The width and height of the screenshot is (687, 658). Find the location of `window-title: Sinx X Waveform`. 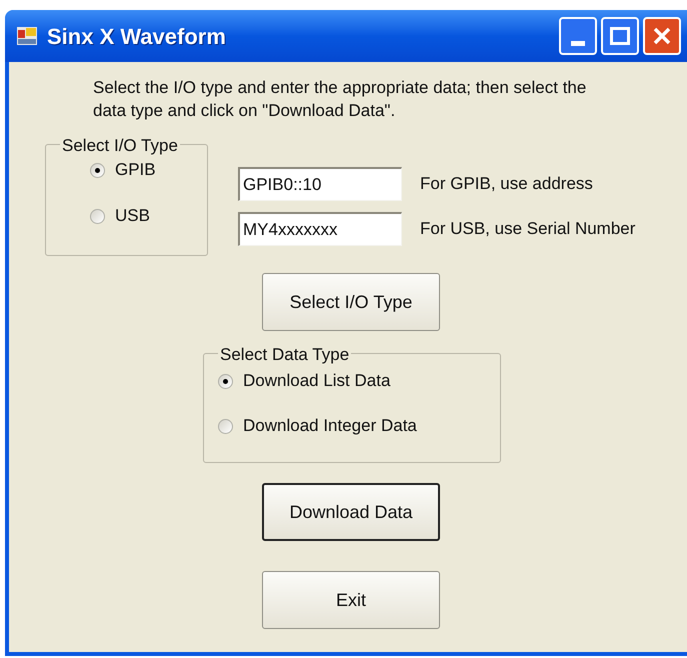

window-title: Sinx X Waveform is located at coordinates (136, 36).